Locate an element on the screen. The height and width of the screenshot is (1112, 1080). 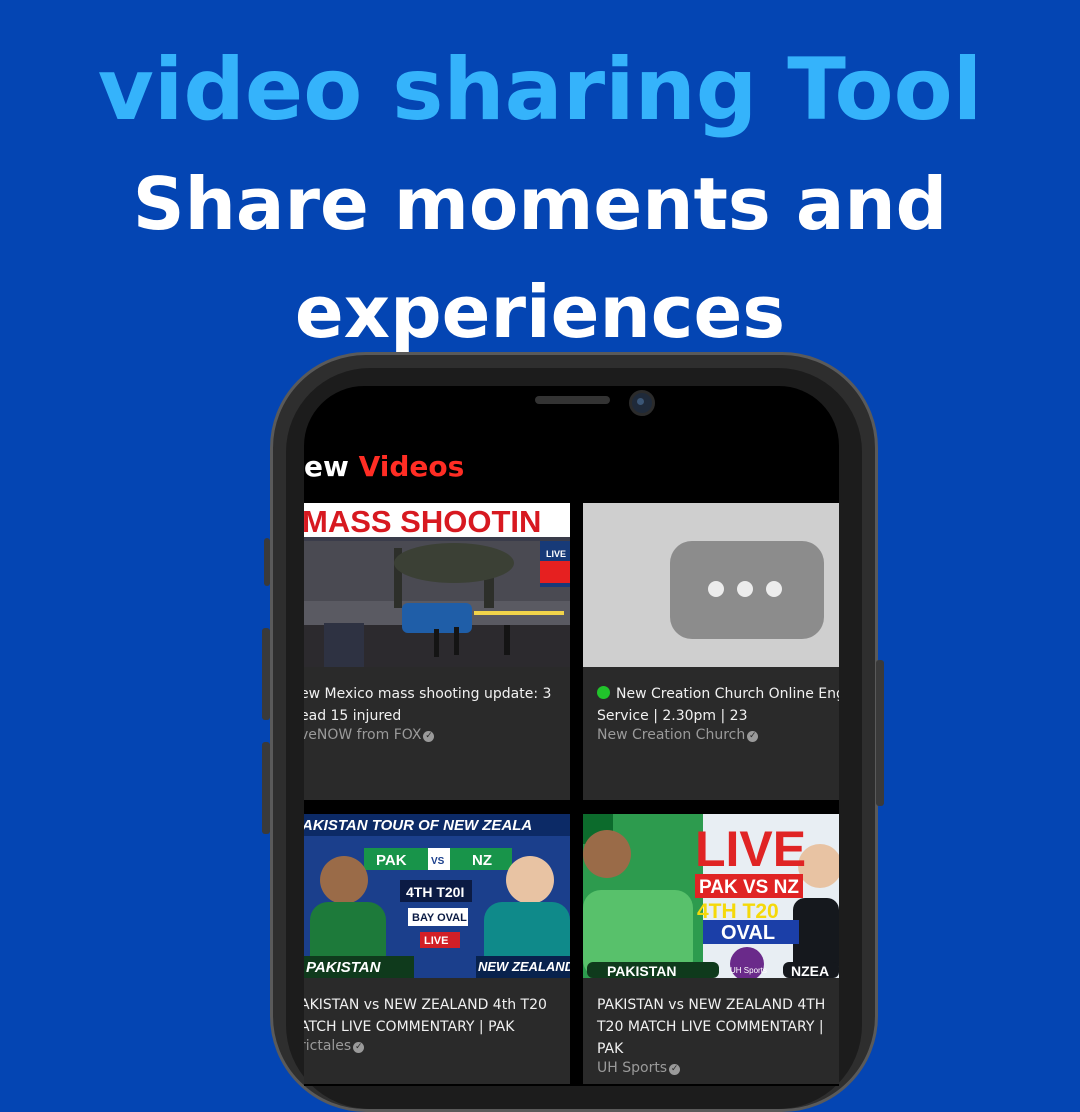
thumb-headline: MASS SHOOTIN is located at coordinates (422, 521).